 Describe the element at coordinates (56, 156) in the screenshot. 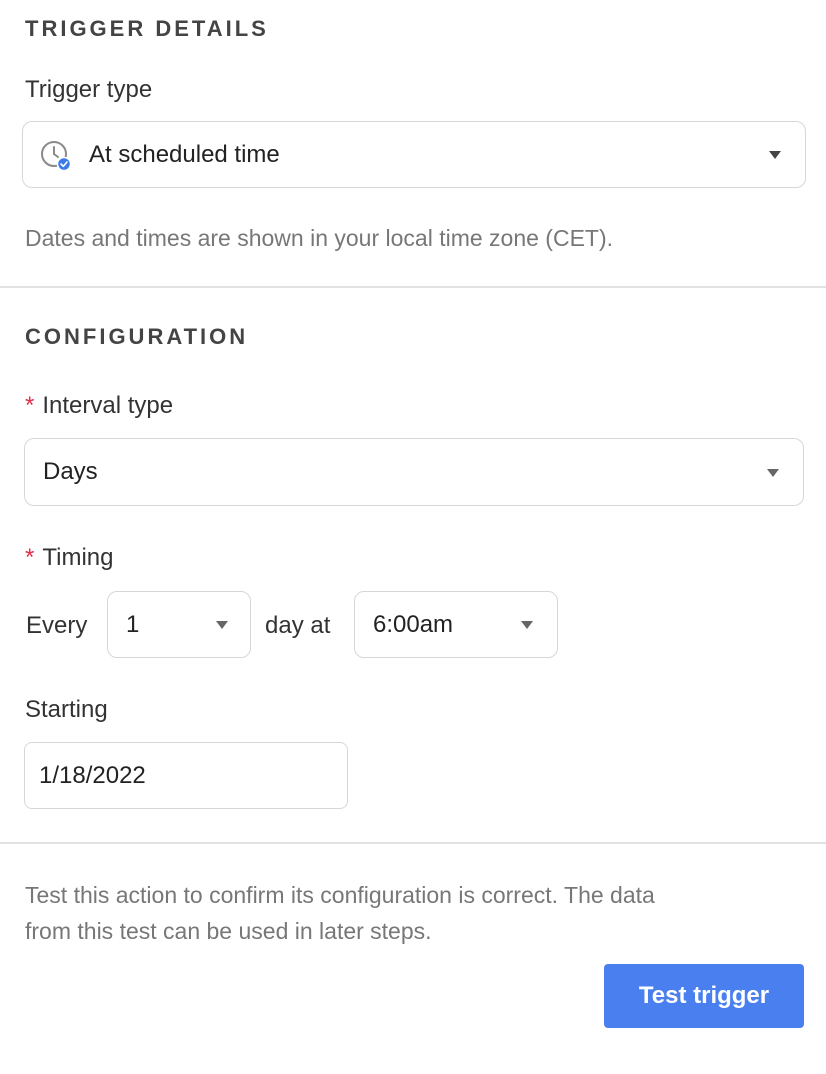

I see `scheduled-clock-icon` at that location.